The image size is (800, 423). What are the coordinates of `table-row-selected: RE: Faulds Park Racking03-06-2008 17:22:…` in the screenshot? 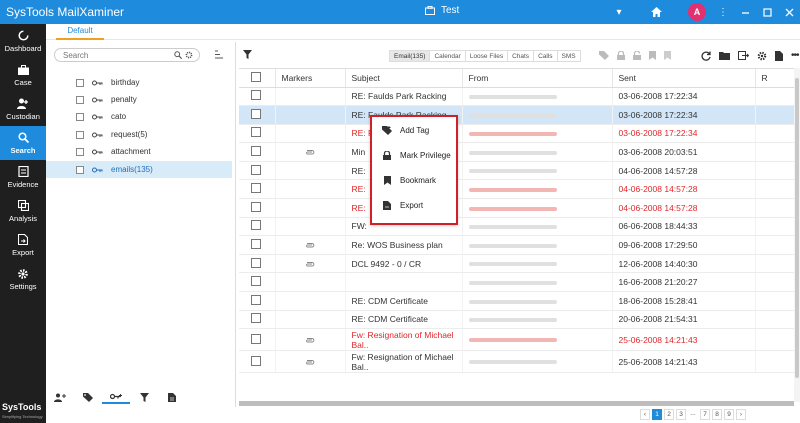 It's located at (519, 115).